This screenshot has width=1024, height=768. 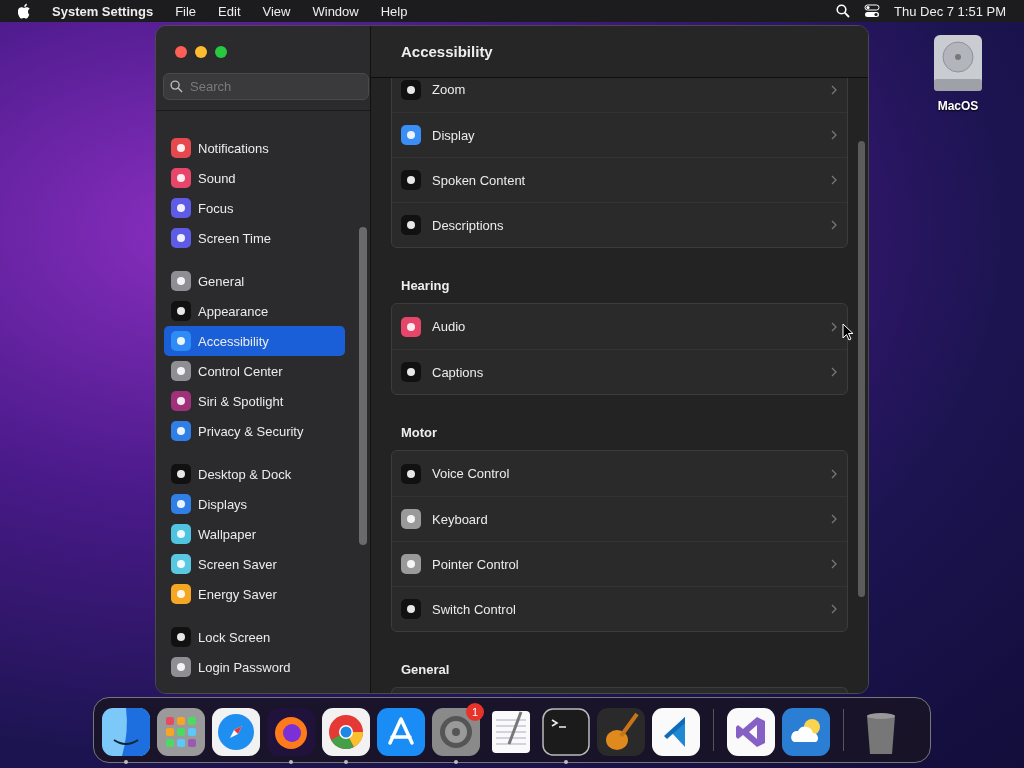 What do you see at coordinates (103, 11) in the screenshot?
I see `menu-app-name: System Settings` at bounding box center [103, 11].